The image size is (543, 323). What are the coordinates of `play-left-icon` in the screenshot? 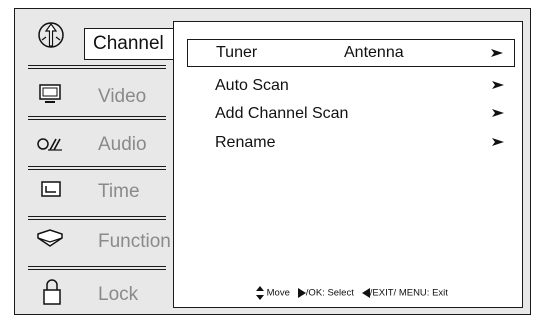 It's located at (365, 293).